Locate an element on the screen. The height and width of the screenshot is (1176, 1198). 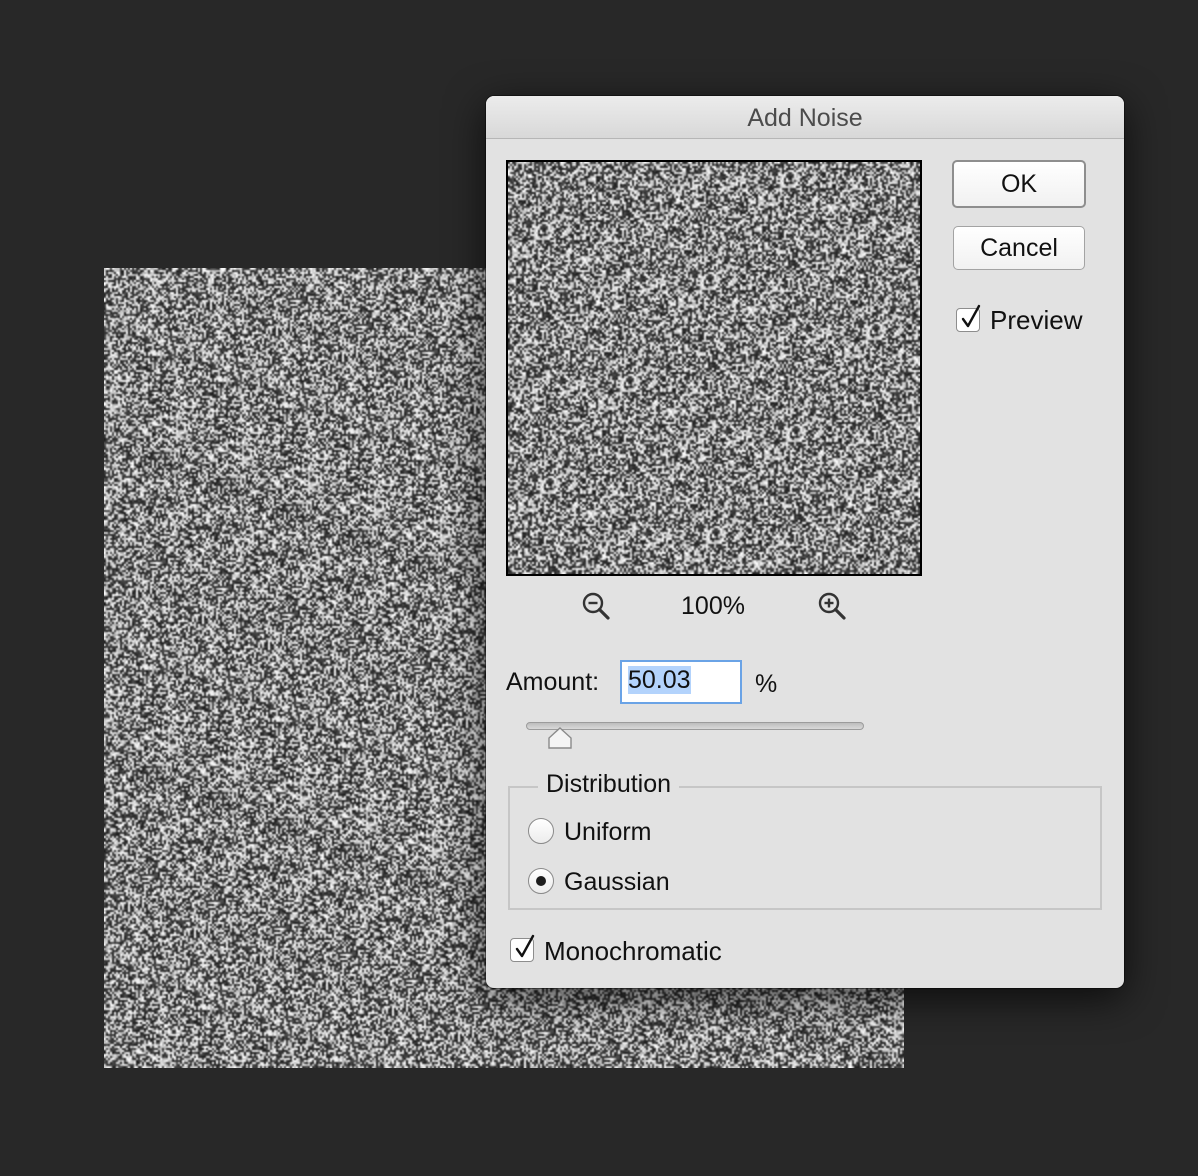
amount-input: 50.03 is located at coordinates (681, 682).